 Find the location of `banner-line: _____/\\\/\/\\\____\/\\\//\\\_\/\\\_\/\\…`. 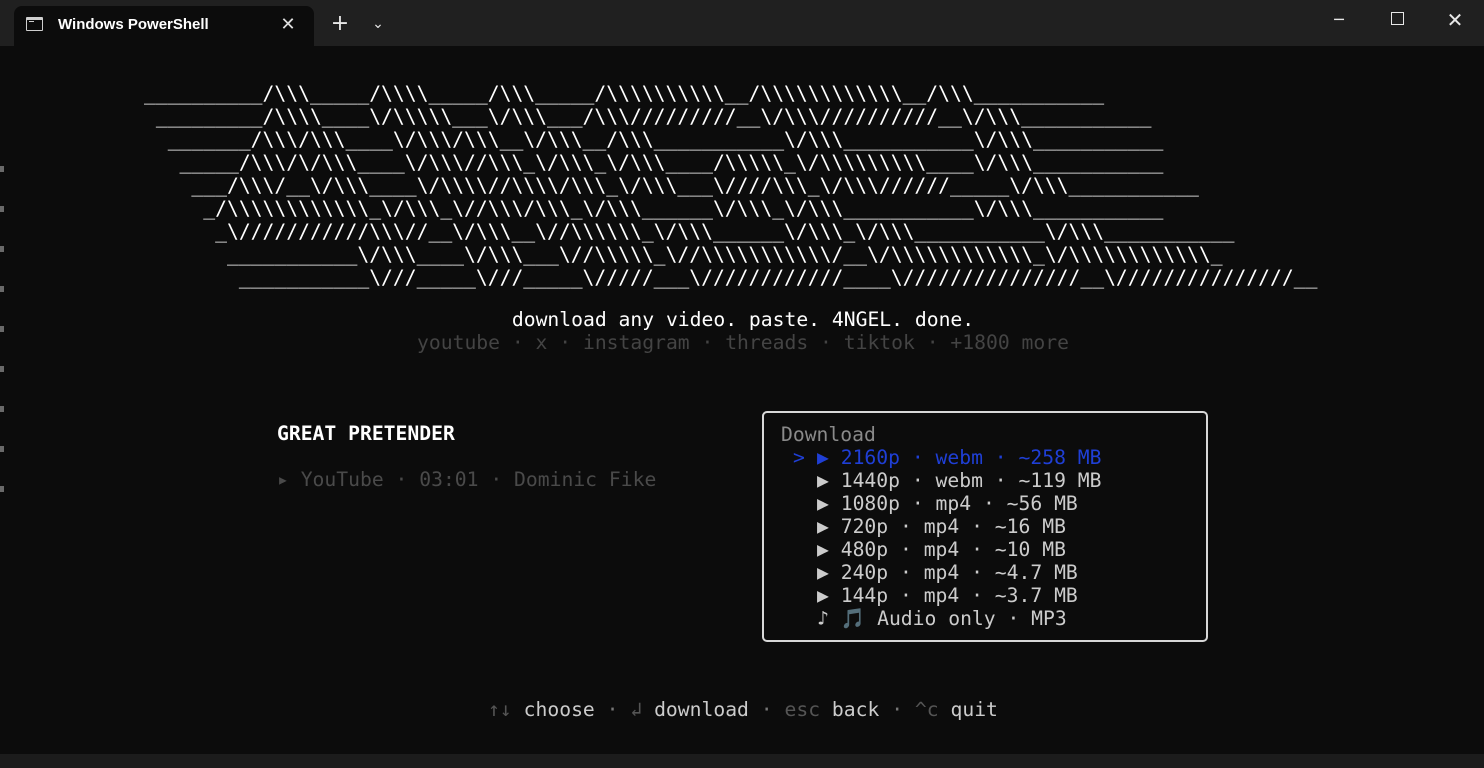

banner-line: _____/\\\/\/\\\____\/\\\//\\\_\/\\\_\/\\… is located at coordinates (654, 162).